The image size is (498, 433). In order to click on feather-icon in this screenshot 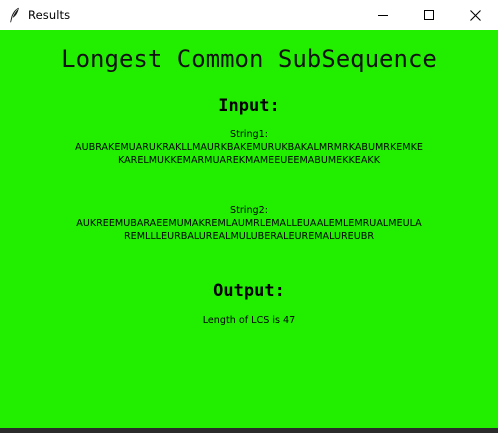, I will do `click(14, 15)`.